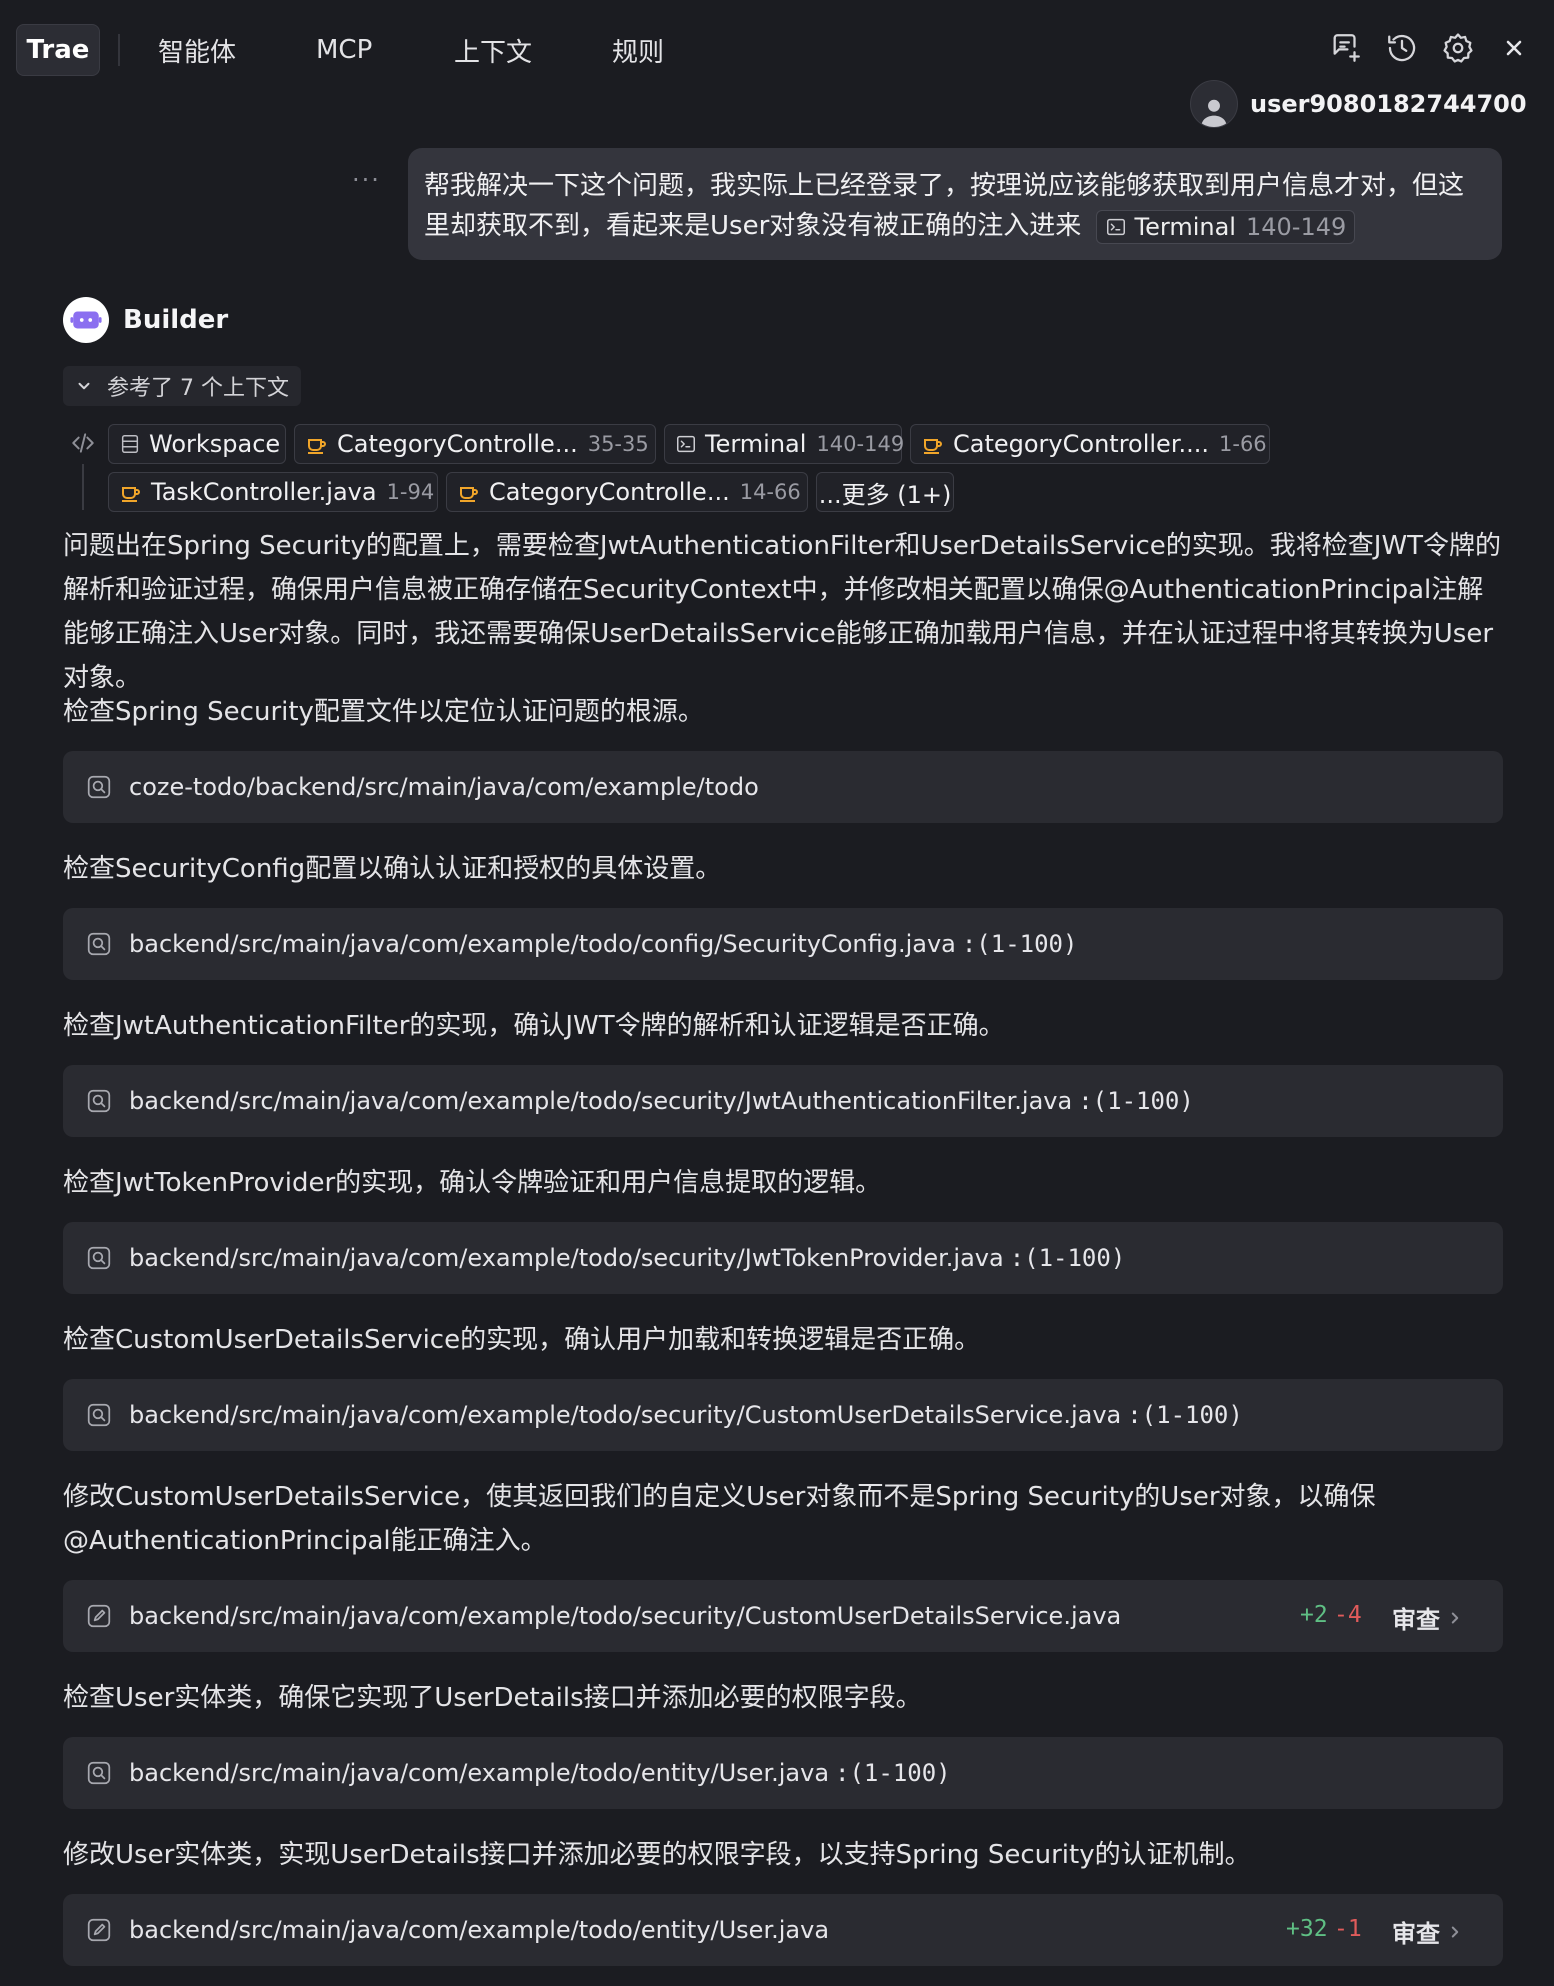  What do you see at coordinates (1346, 48) in the screenshot?
I see `new-chat-icon` at bounding box center [1346, 48].